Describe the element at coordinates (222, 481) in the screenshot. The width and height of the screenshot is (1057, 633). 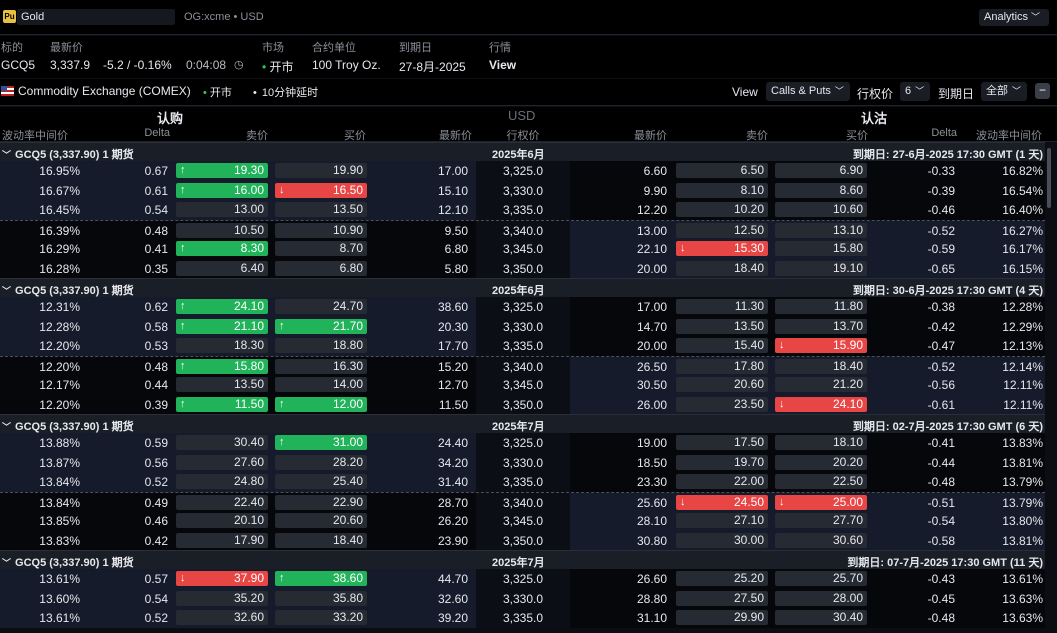
I see `call-ask-button: 24.80` at that location.